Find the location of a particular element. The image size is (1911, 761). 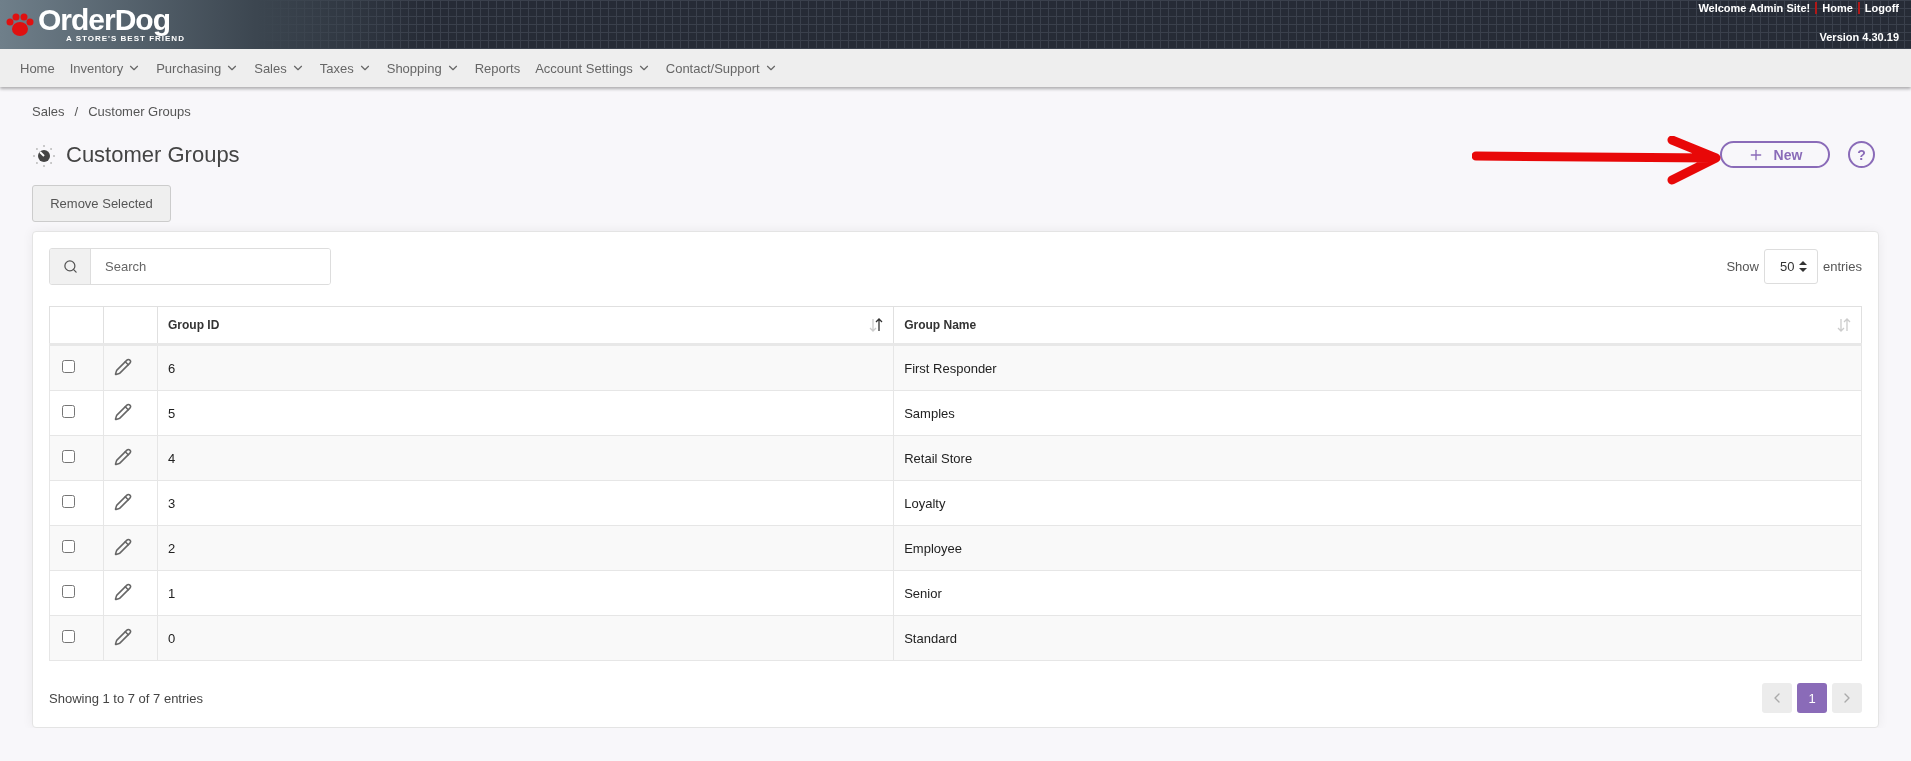

page-button: 1 is located at coordinates (1812, 698).